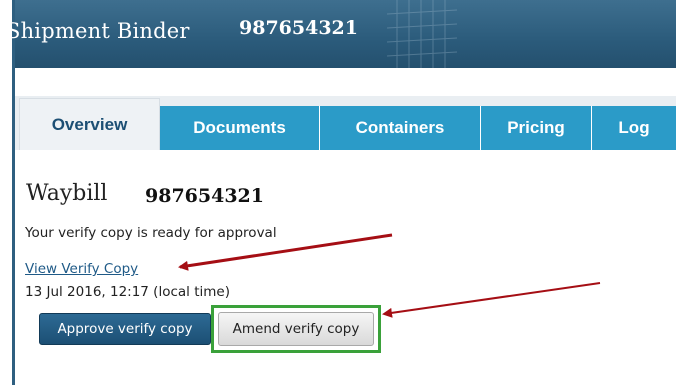 The image size is (676, 385). What do you see at coordinates (345, 151) in the screenshot?
I see `tab-divider` at bounding box center [345, 151].